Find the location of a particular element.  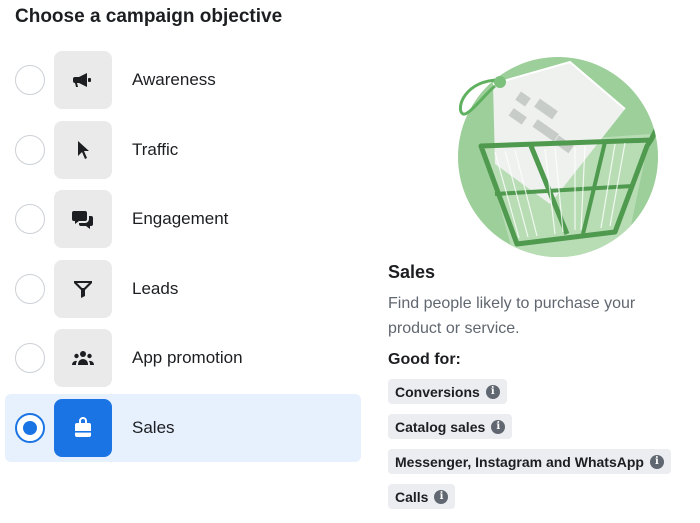

objective-option-sales: Sales is located at coordinates (183, 427).